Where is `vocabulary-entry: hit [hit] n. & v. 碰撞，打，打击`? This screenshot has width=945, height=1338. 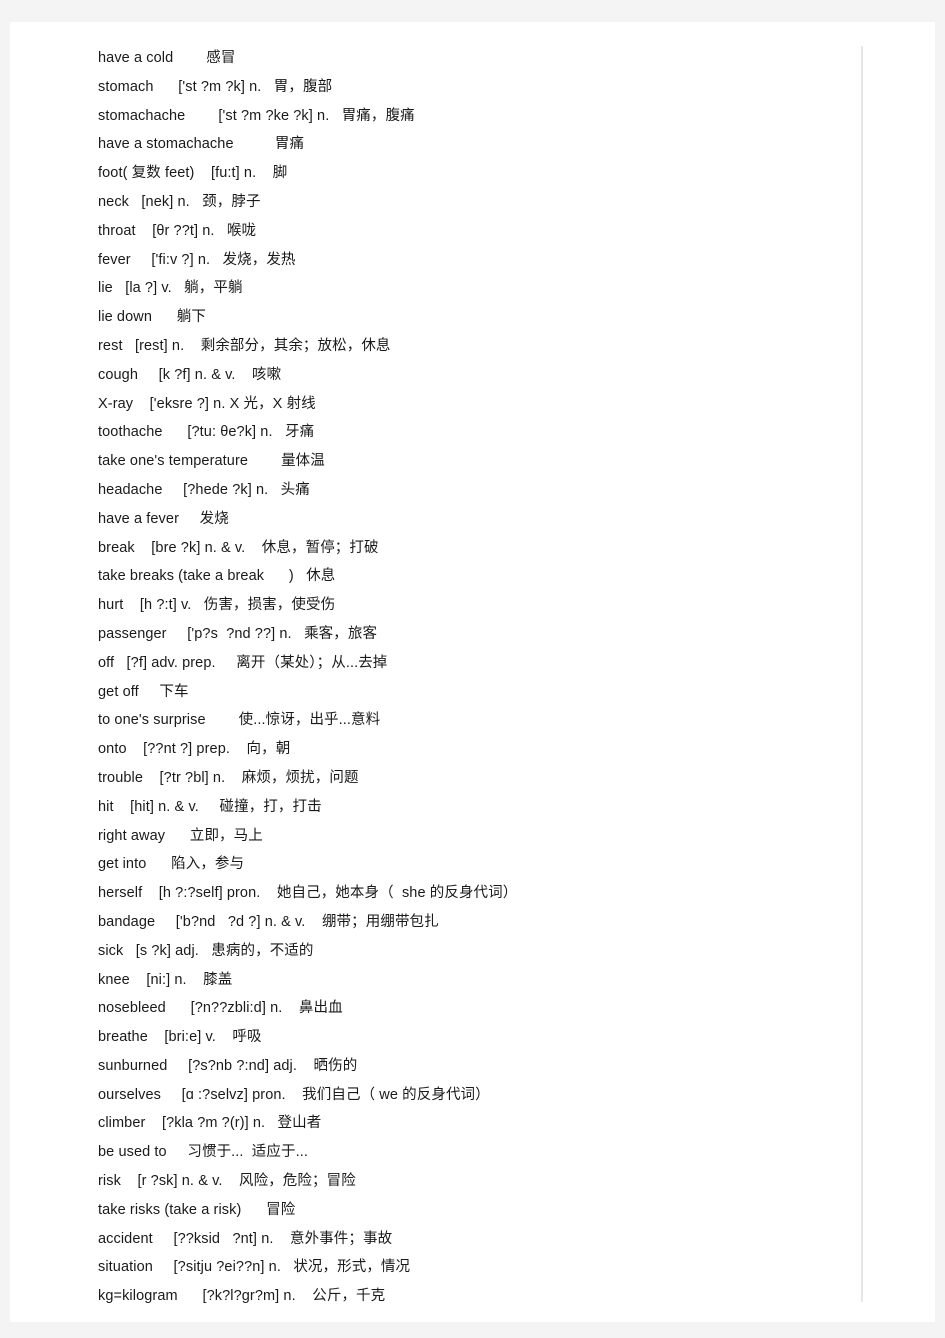
vocabulary-entry: hit [hit] n. & v. 碰撞，打，打击 is located at coordinates (210, 806).